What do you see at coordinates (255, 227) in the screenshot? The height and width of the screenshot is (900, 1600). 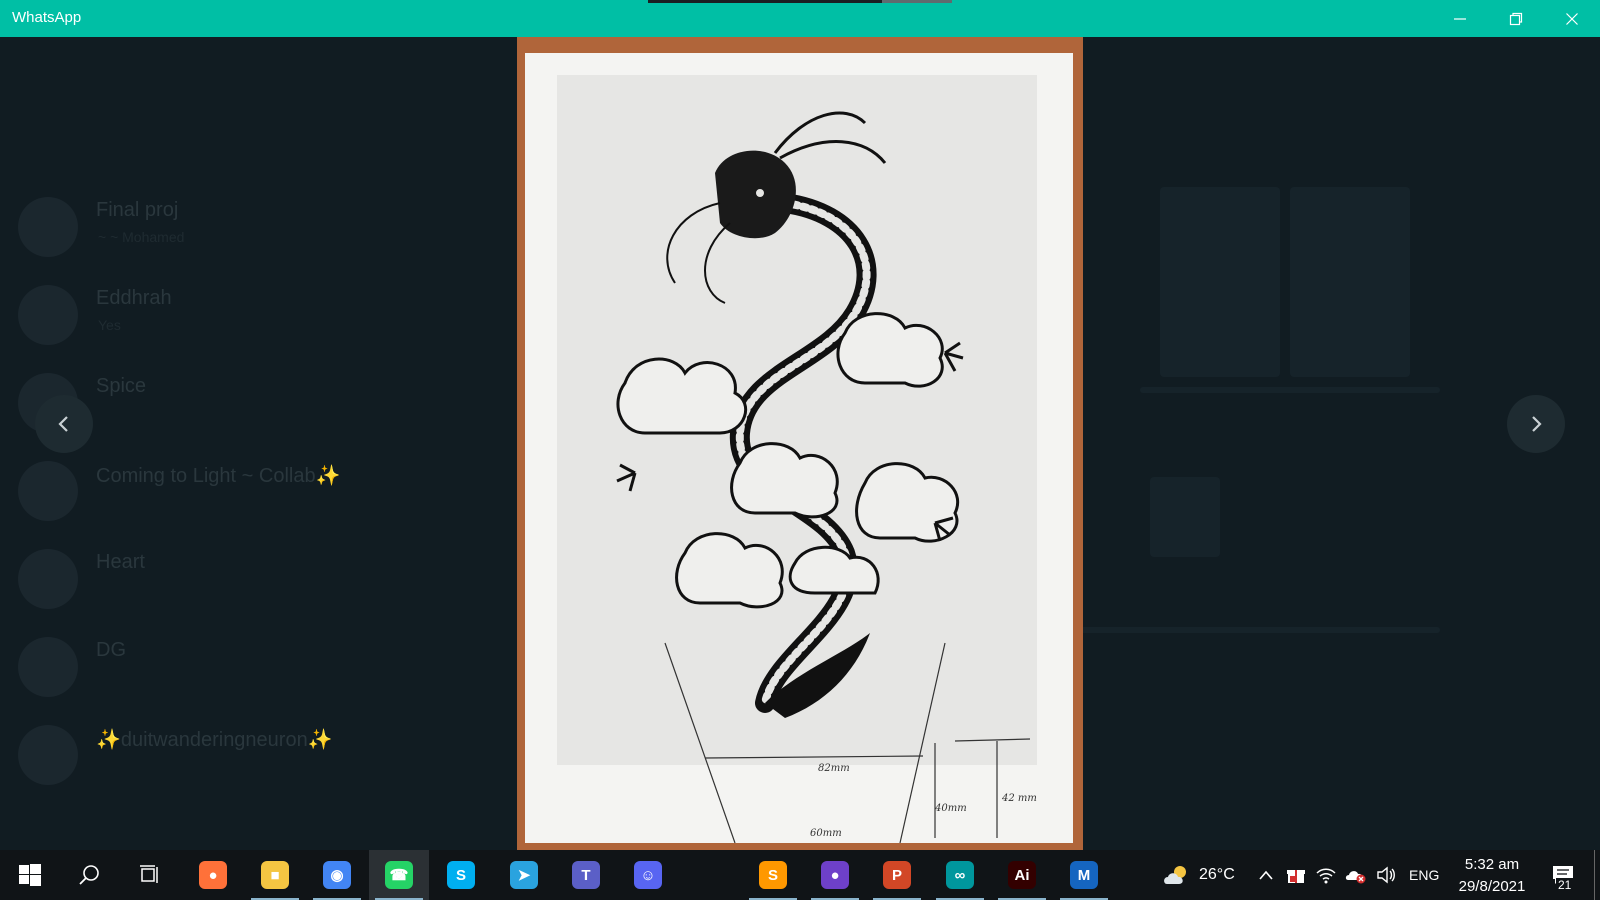 I see `chat-list-item: Final proj ~ ~ Mohamed` at bounding box center [255, 227].